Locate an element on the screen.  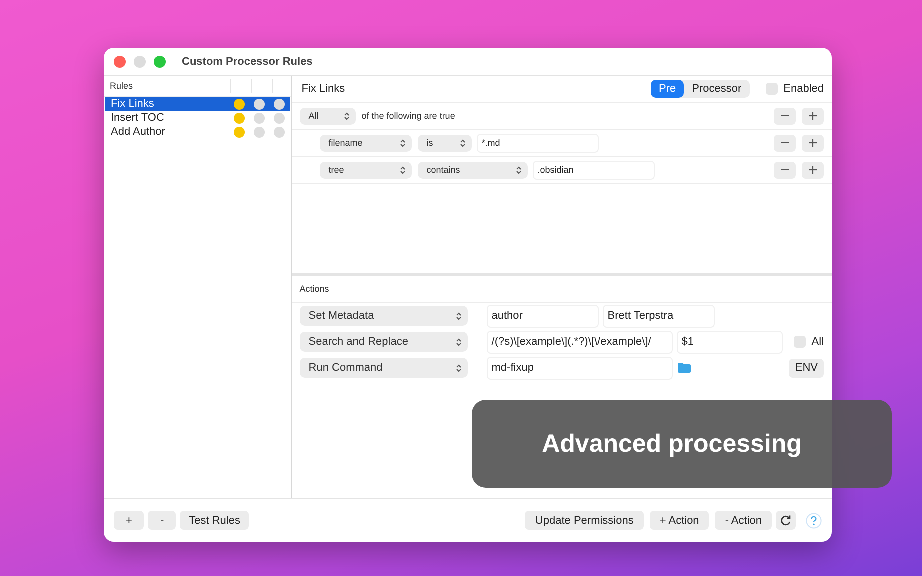
footer-button: - is located at coordinates (162, 520).